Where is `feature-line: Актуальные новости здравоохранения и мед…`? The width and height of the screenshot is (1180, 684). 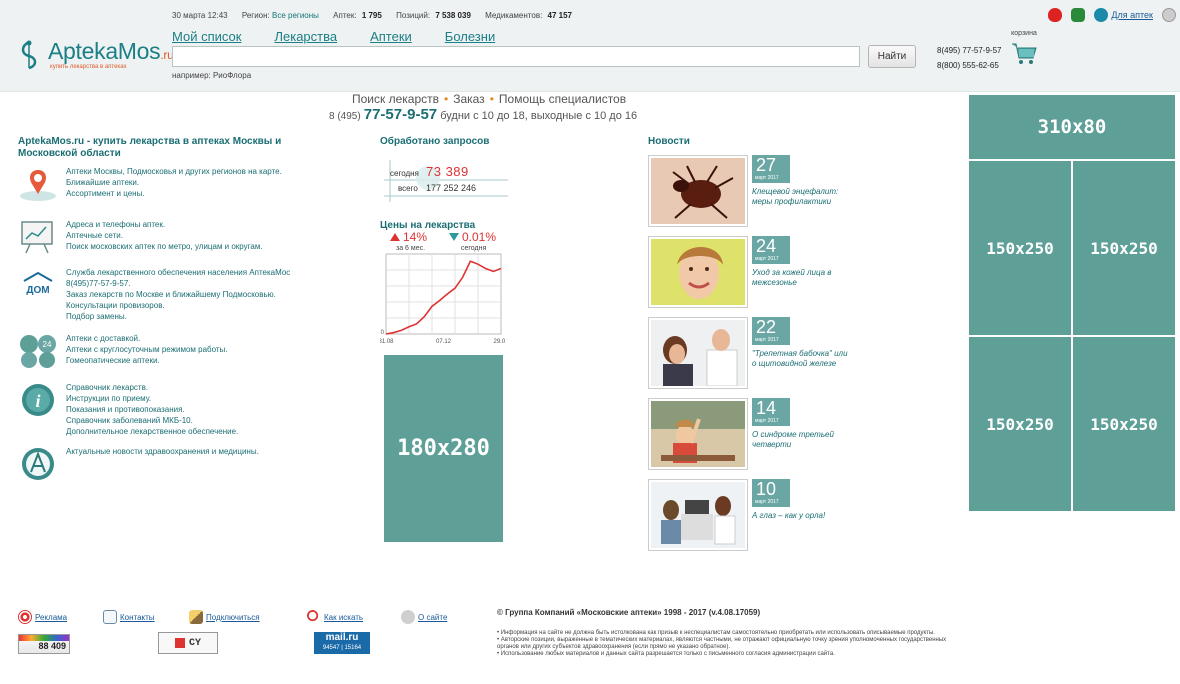
feature-line: Актуальные новости здравоохранения и мед… is located at coordinates (162, 451).